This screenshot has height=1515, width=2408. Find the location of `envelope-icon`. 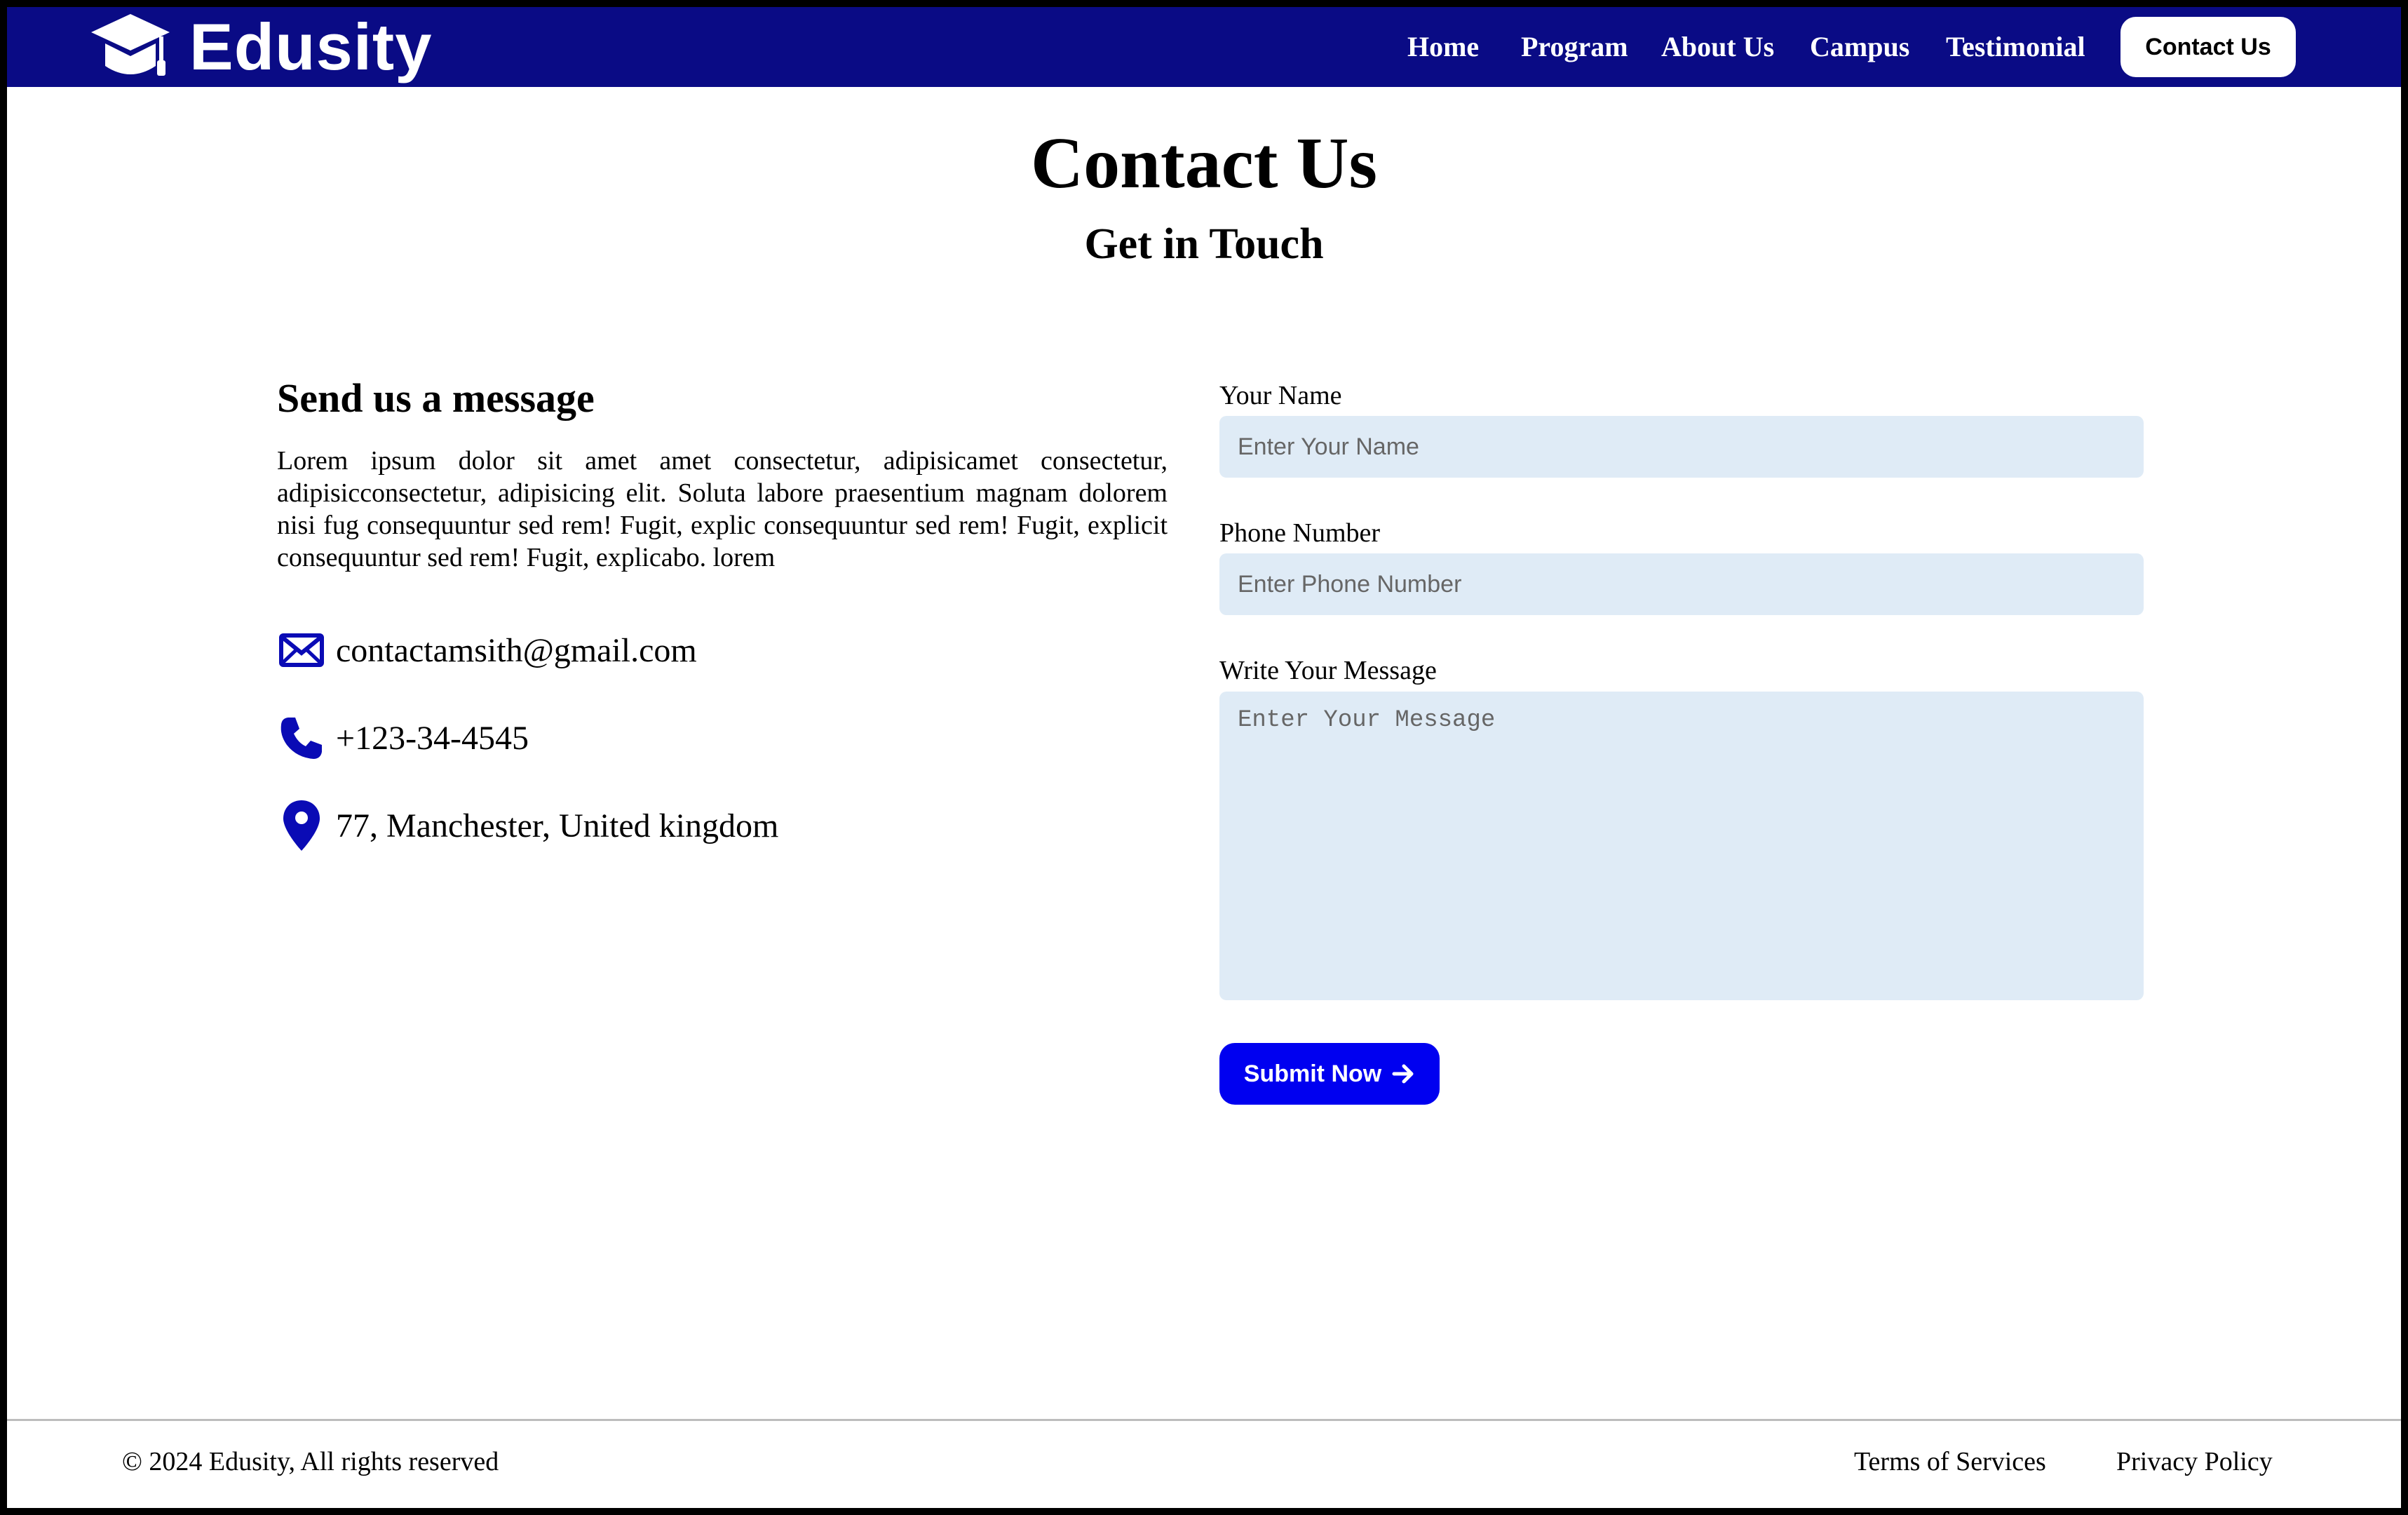

envelope-icon is located at coordinates (301, 650).